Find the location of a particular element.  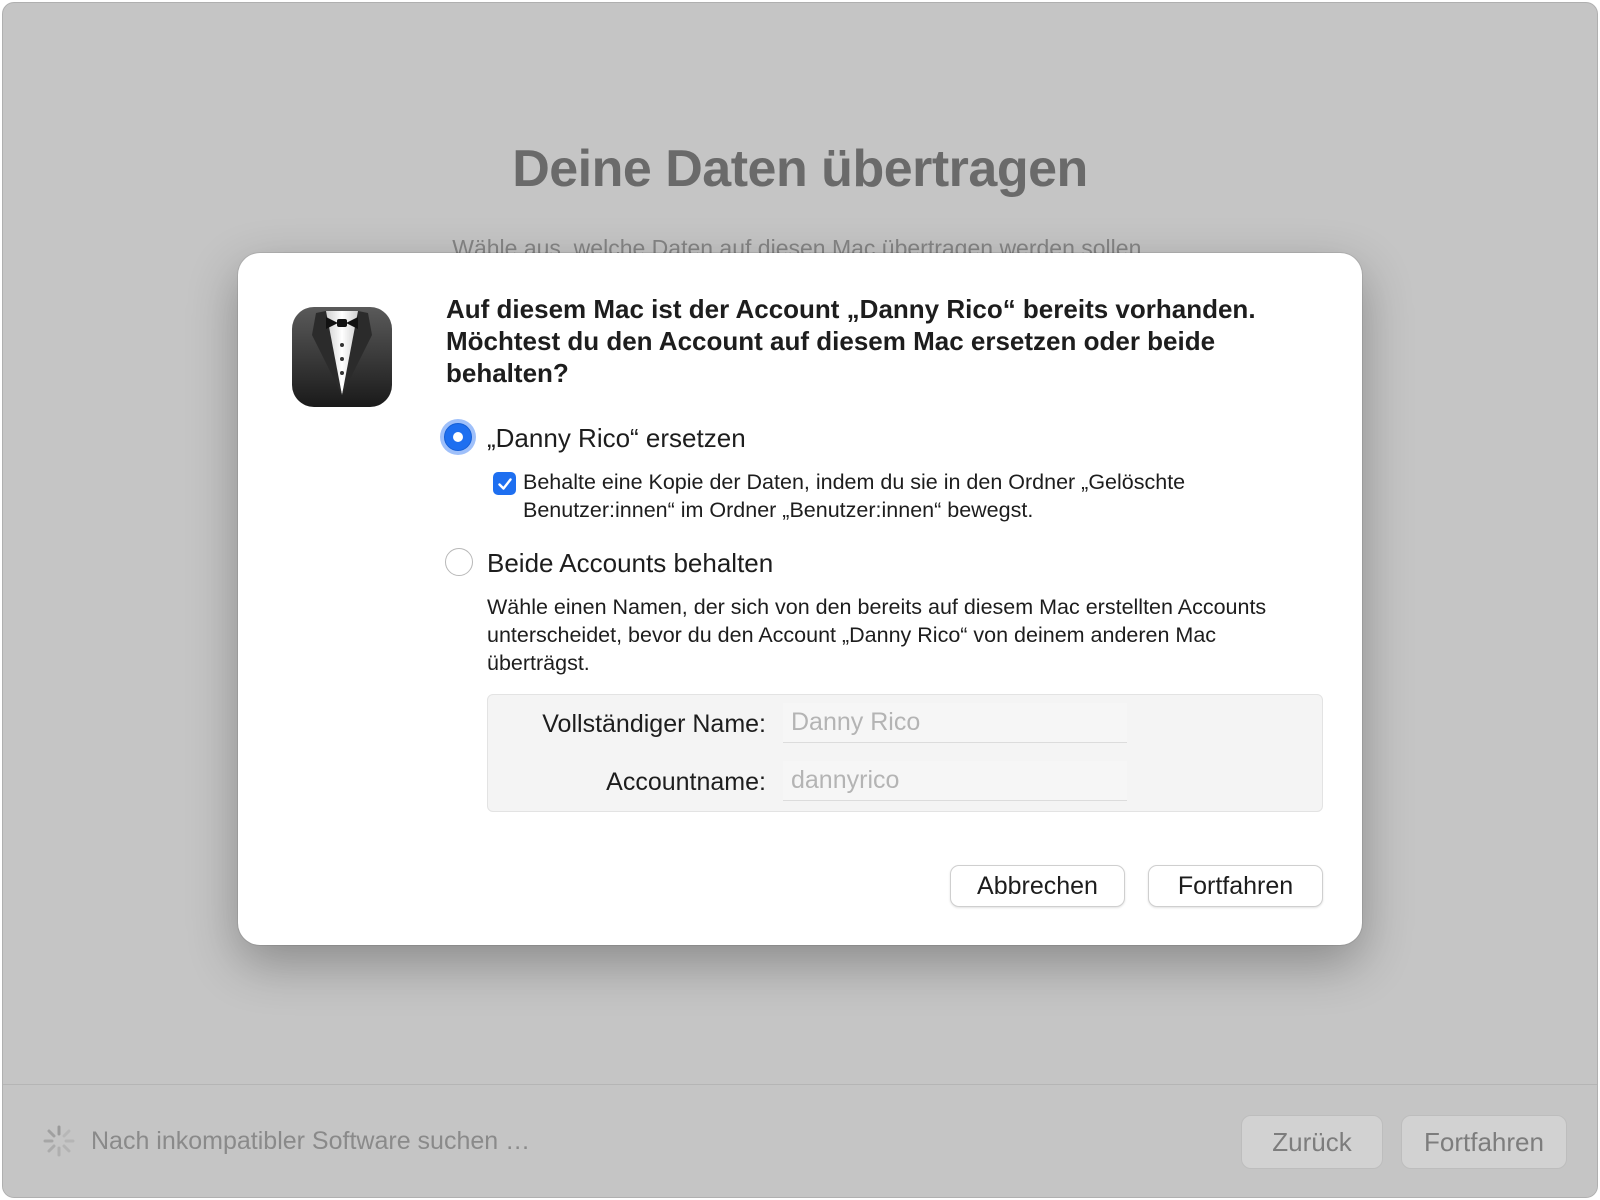

full-name-field is located at coordinates (955, 723).